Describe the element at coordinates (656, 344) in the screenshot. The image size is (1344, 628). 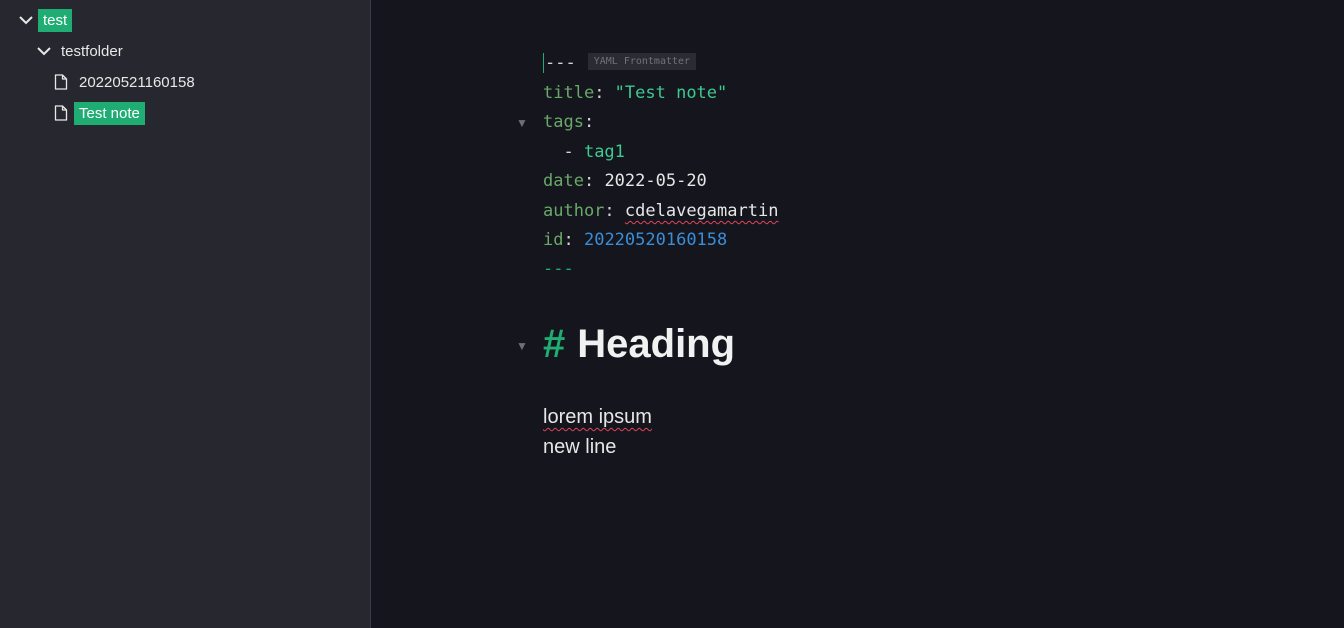
I see `heading-text: Heading` at that location.